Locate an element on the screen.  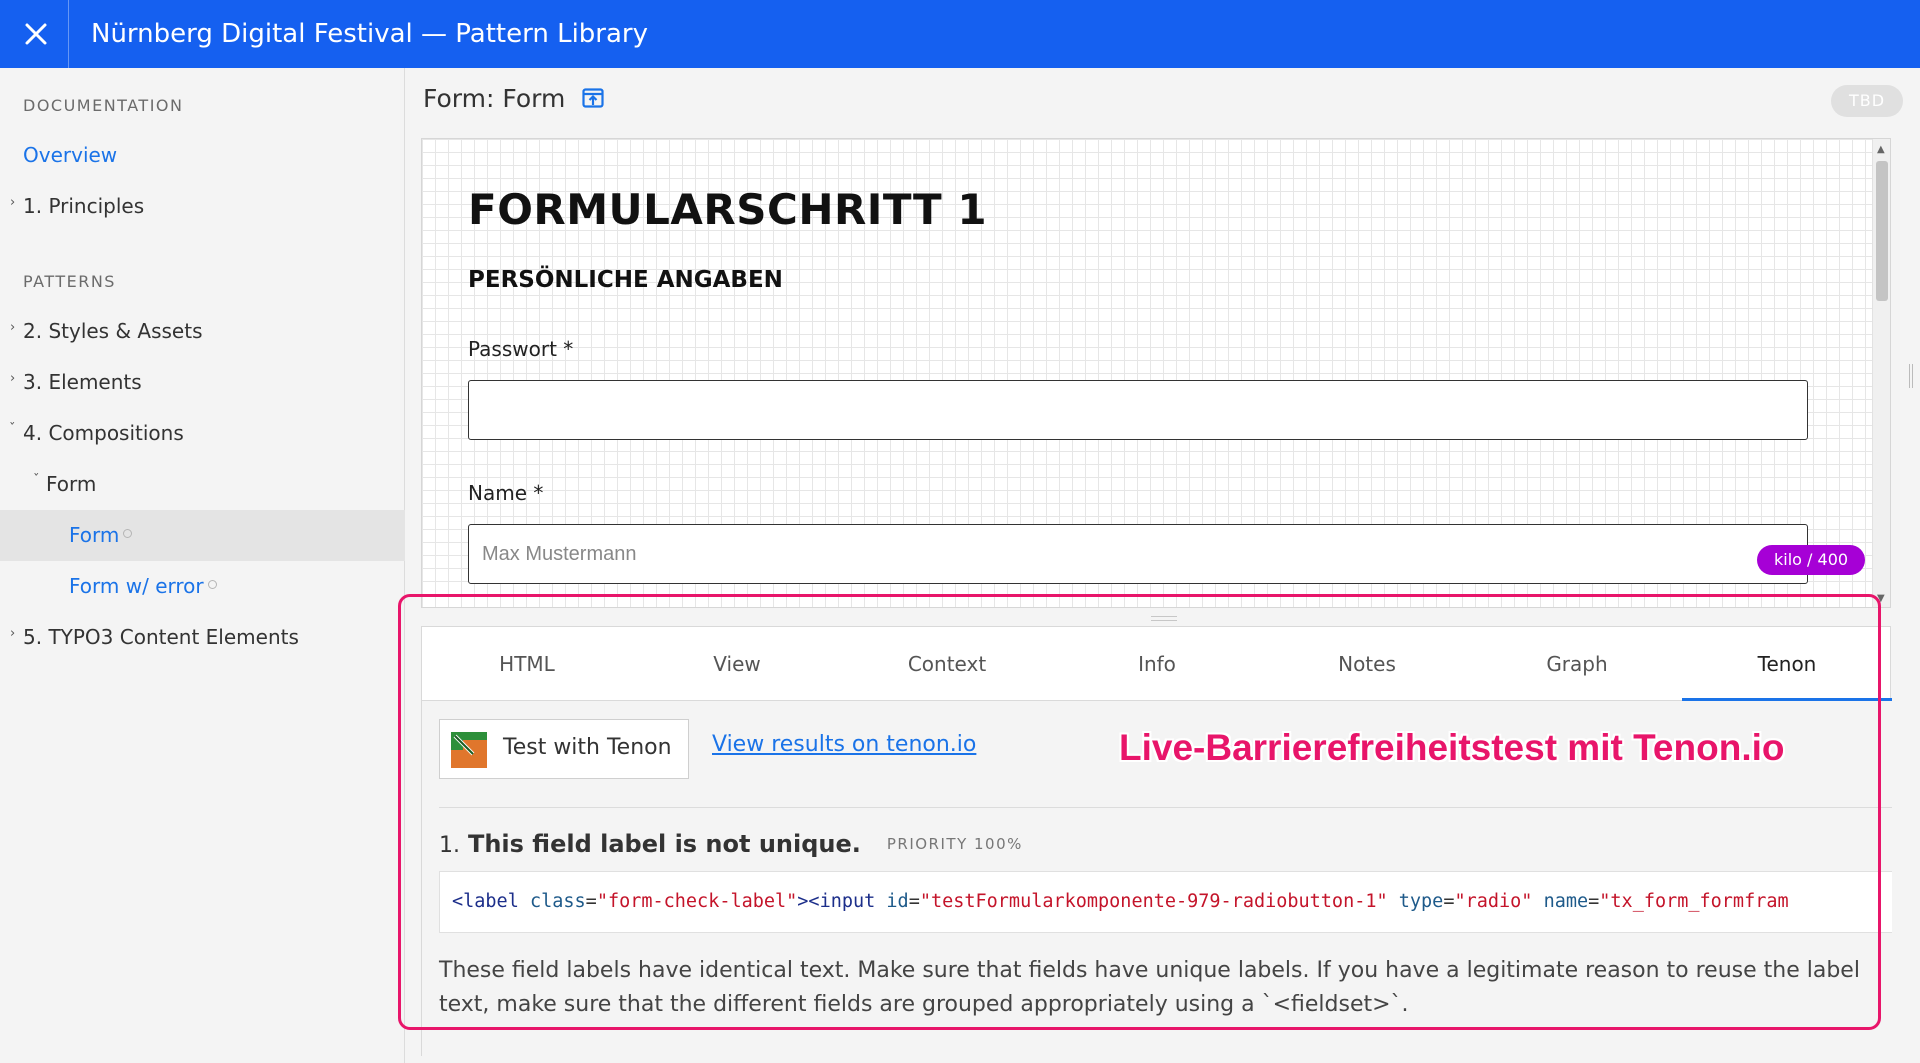
sidebar-item-label: 4. Compositions is located at coordinates (103, 433).